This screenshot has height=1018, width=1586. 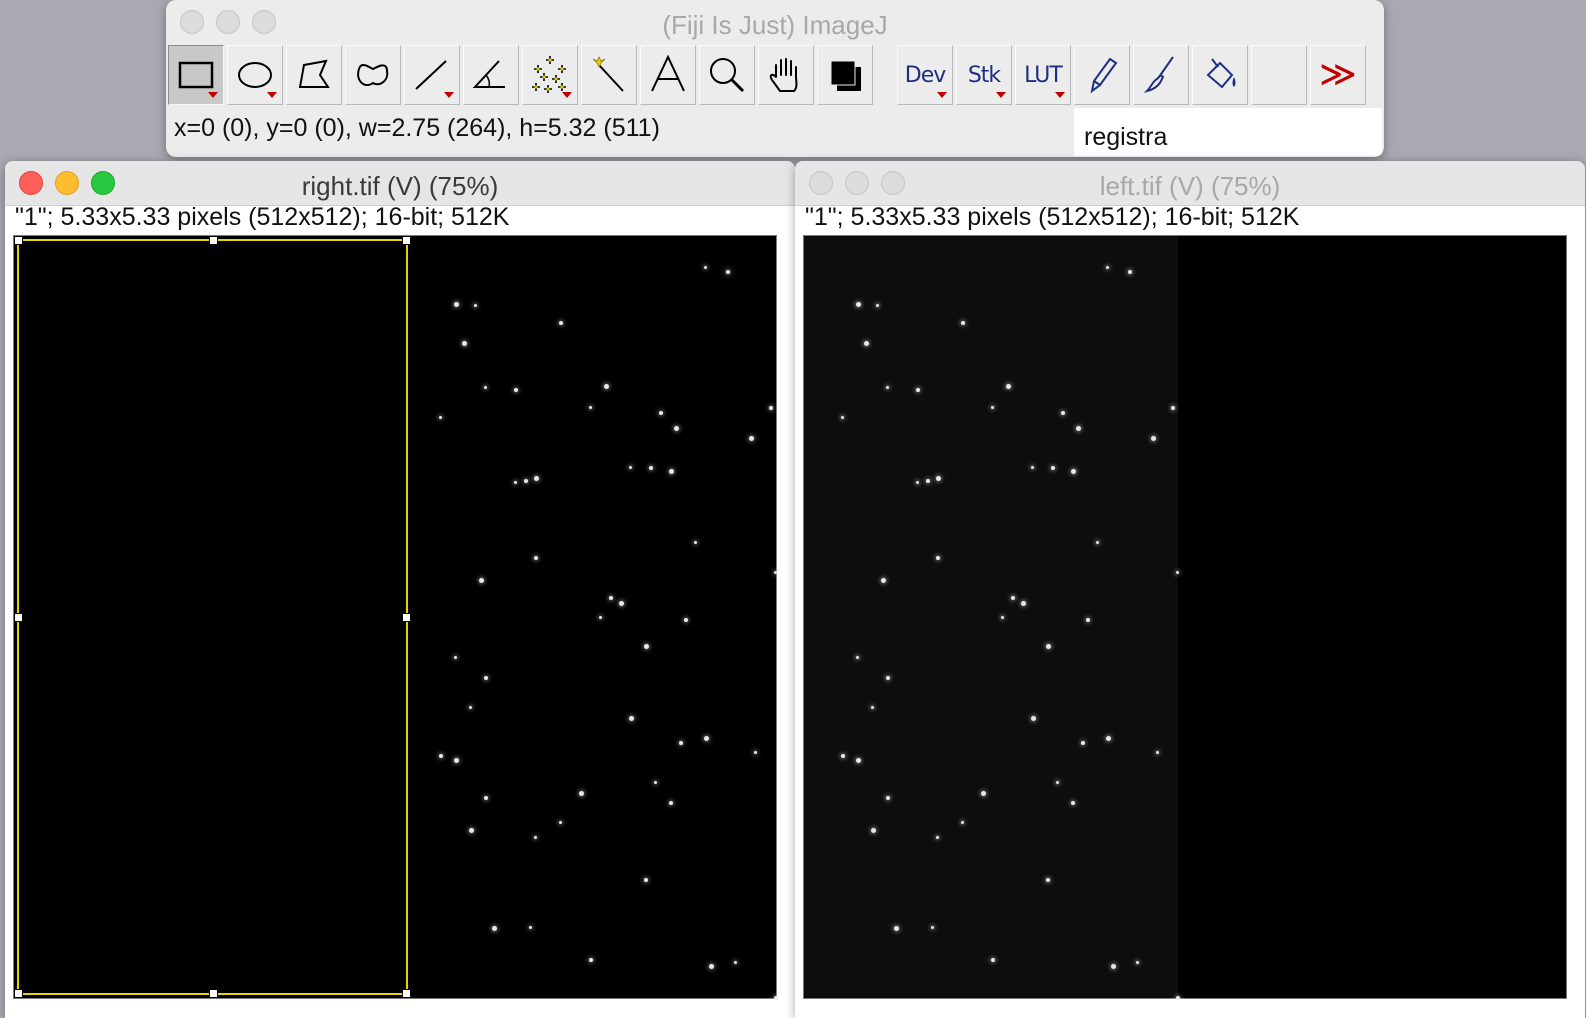 I want to click on lut-menu-tool: LUT, so click(x=1043, y=75).